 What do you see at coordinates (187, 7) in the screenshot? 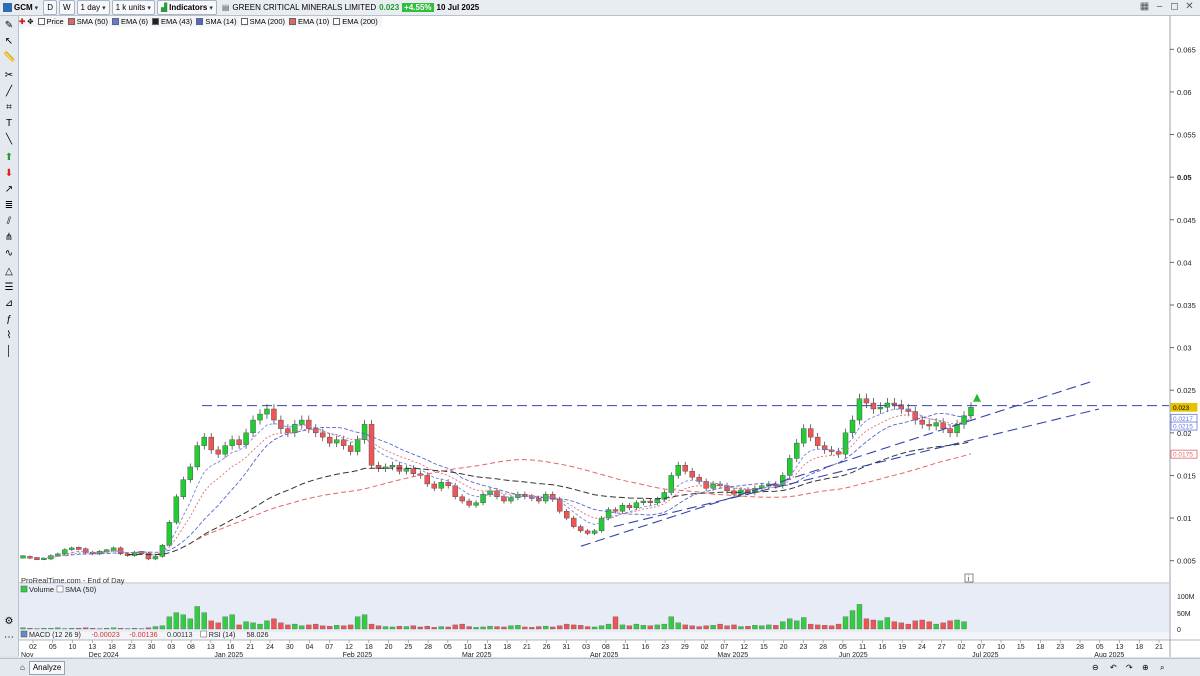
I see `indicators-button: ▟Indicators▾` at bounding box center [187, 7].